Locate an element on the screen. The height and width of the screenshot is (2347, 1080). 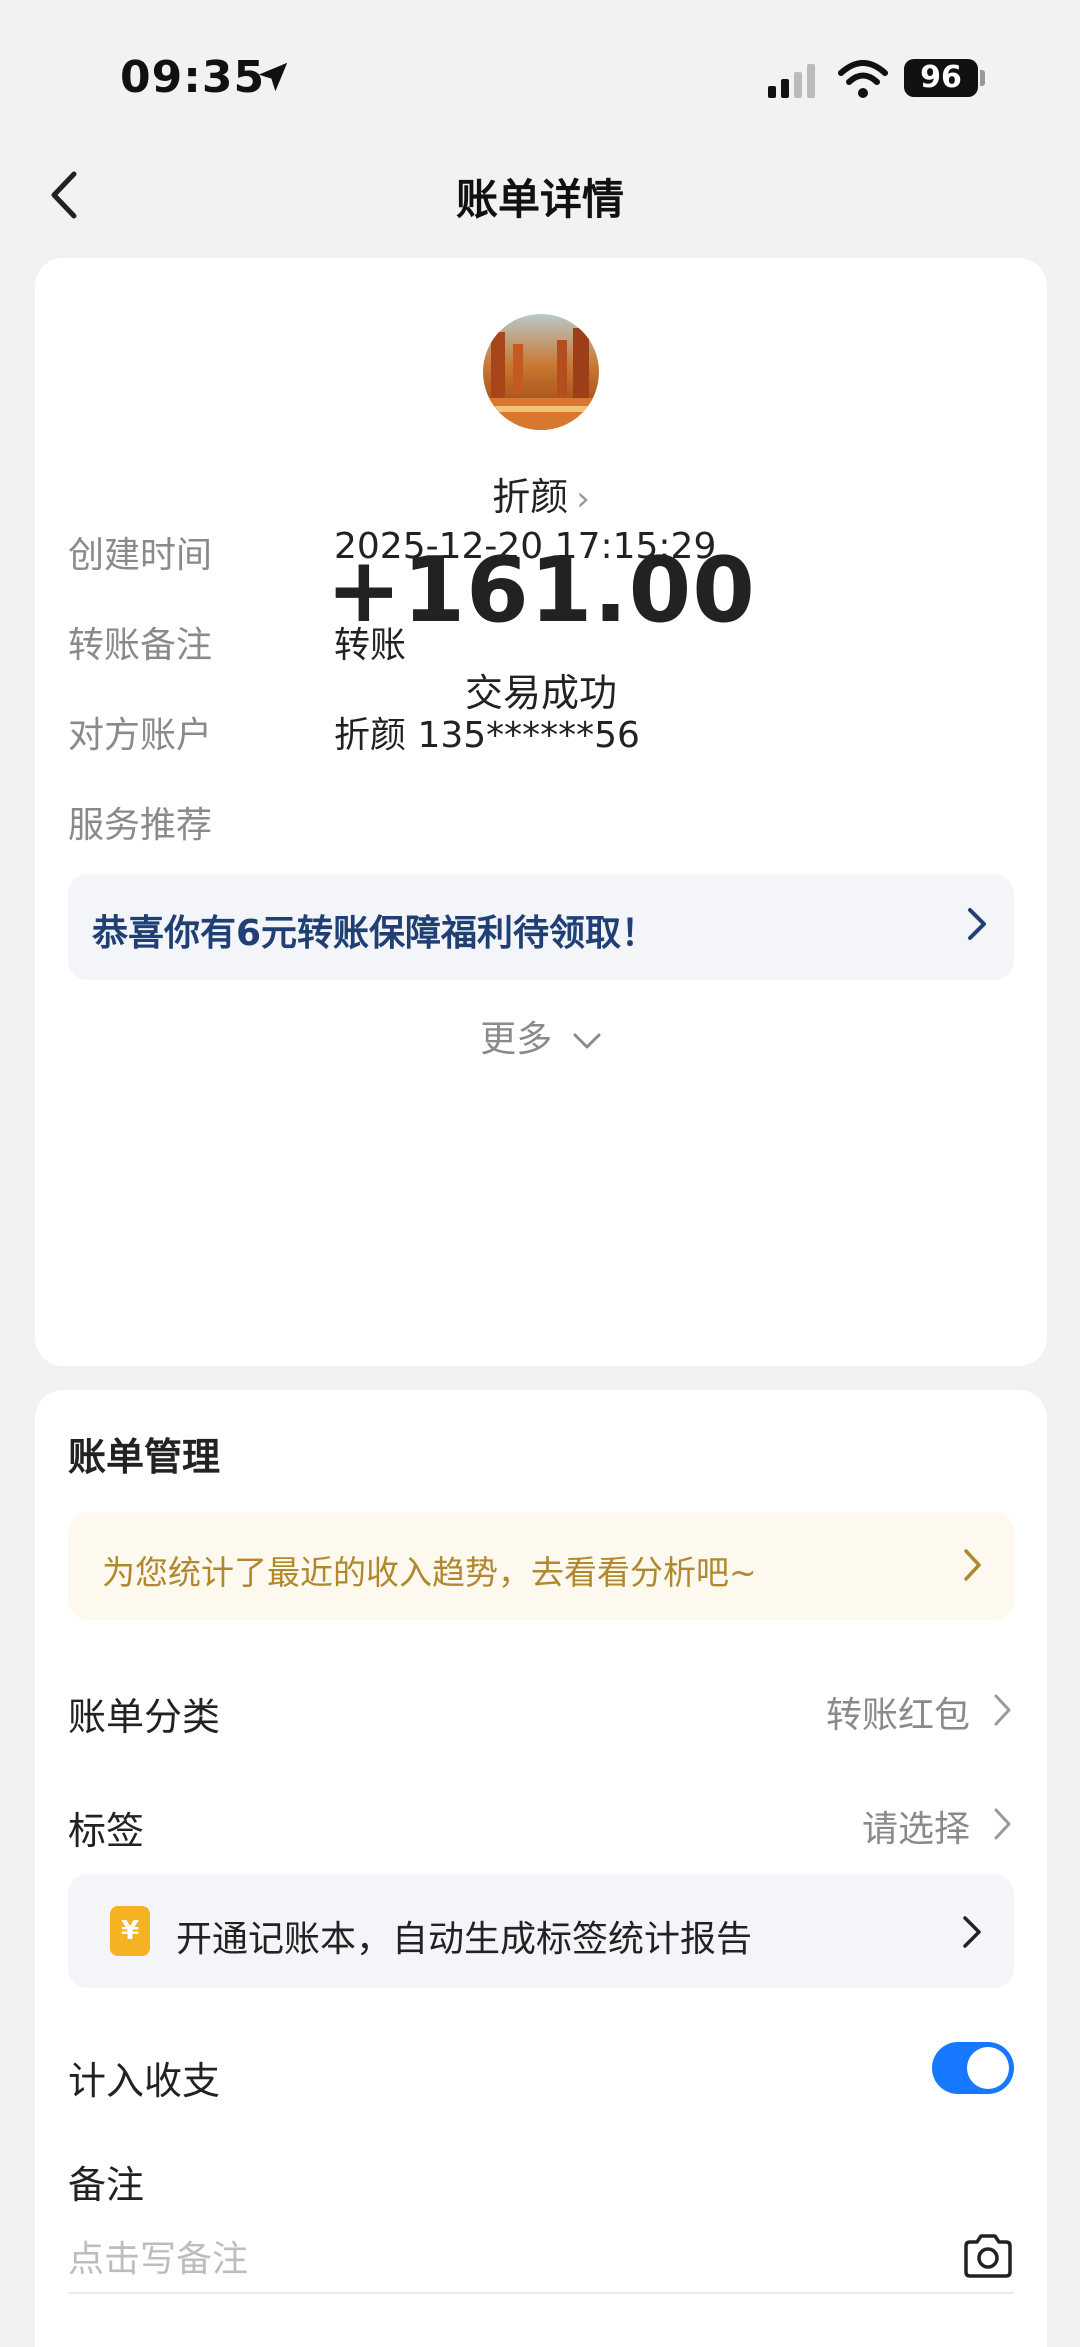
signal-icon is located at coordinates (791, 81).